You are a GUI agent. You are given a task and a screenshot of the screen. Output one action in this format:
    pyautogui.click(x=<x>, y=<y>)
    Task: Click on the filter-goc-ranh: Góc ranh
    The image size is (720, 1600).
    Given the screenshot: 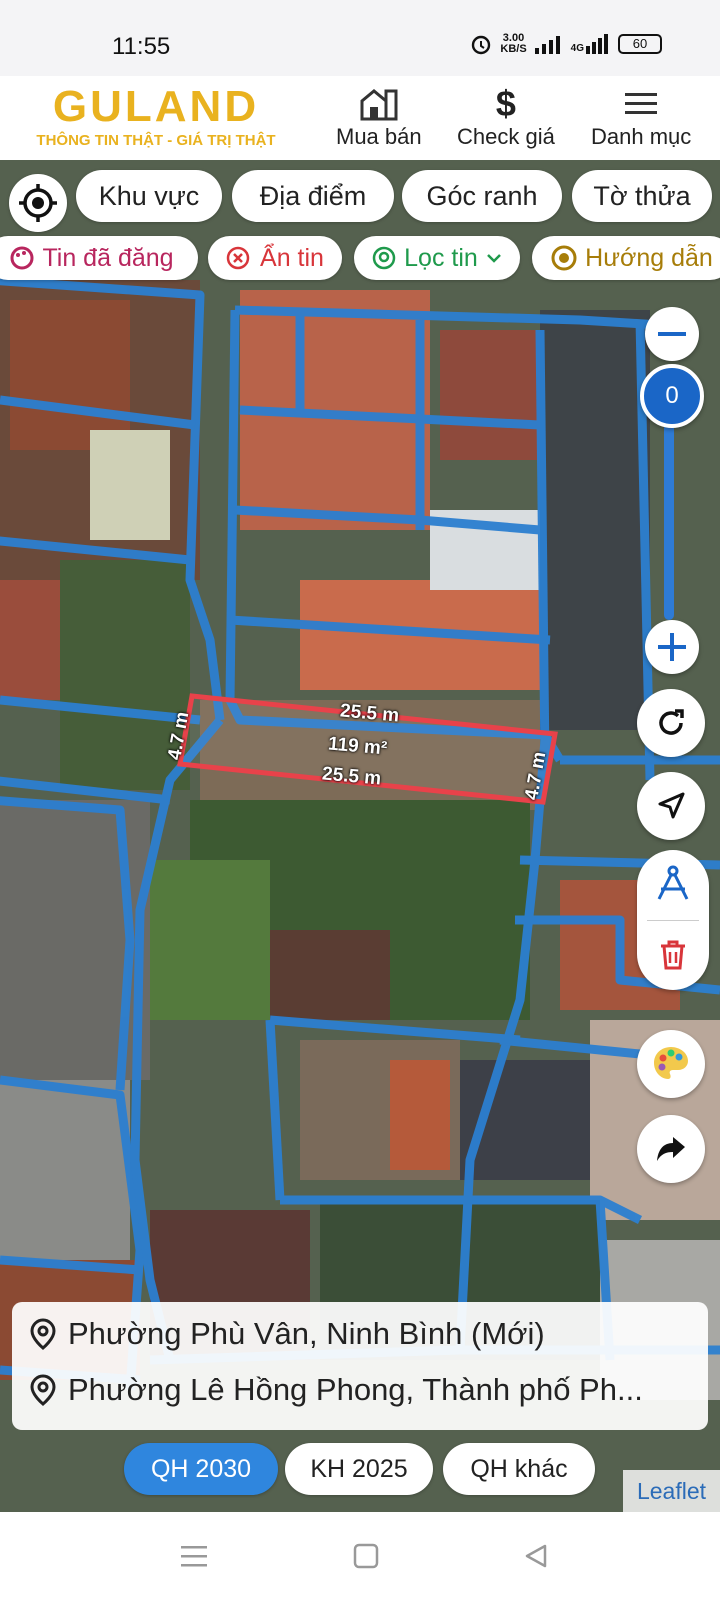 What is the action you would take?
    pyautogui.click(x=482, y=196)
    